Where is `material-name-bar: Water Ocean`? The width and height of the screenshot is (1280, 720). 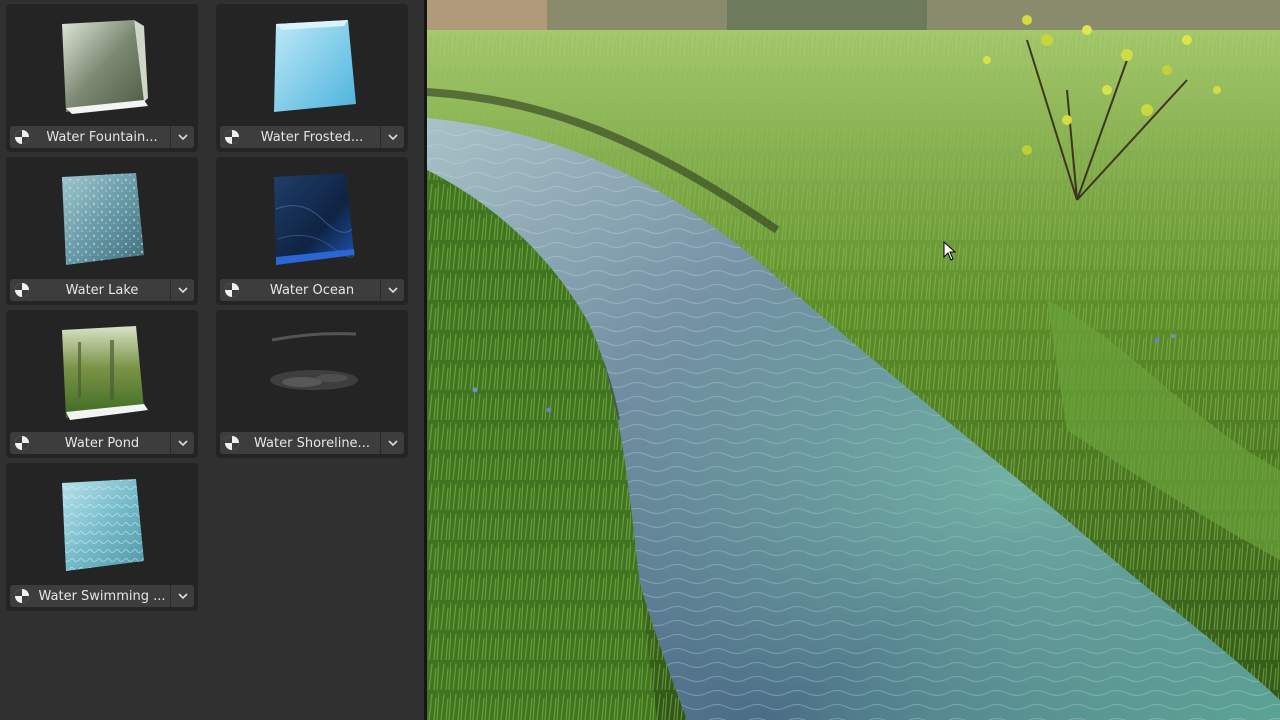 material-name-bar: Water Ocean is located at coordinates (312, 290).